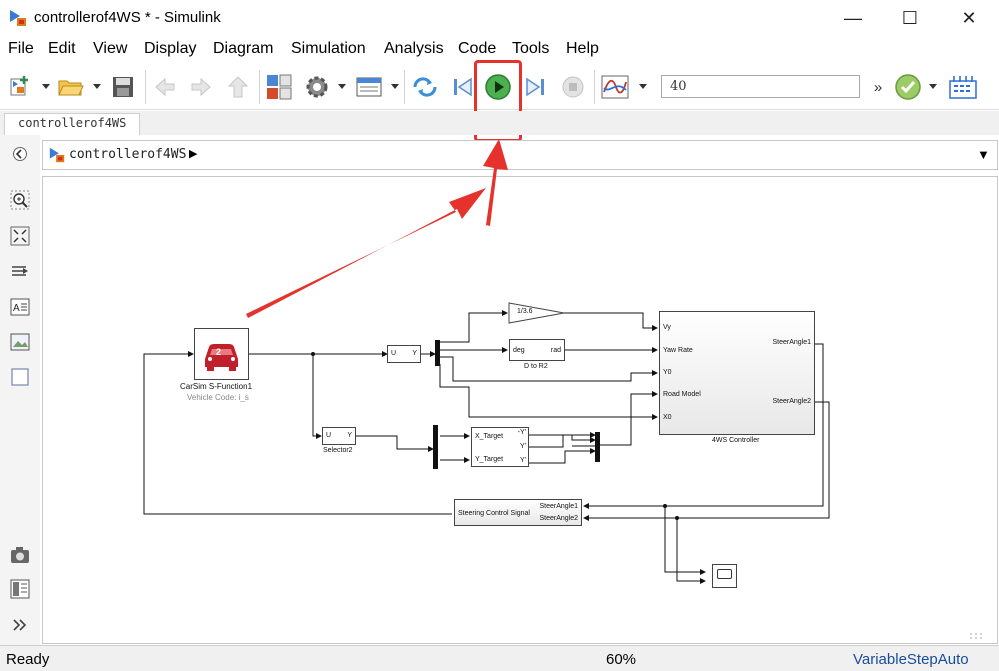  What do you see at coordinates (20, 342) in the screenshot?
I see `image-icon` at bounding box center [20, 342].